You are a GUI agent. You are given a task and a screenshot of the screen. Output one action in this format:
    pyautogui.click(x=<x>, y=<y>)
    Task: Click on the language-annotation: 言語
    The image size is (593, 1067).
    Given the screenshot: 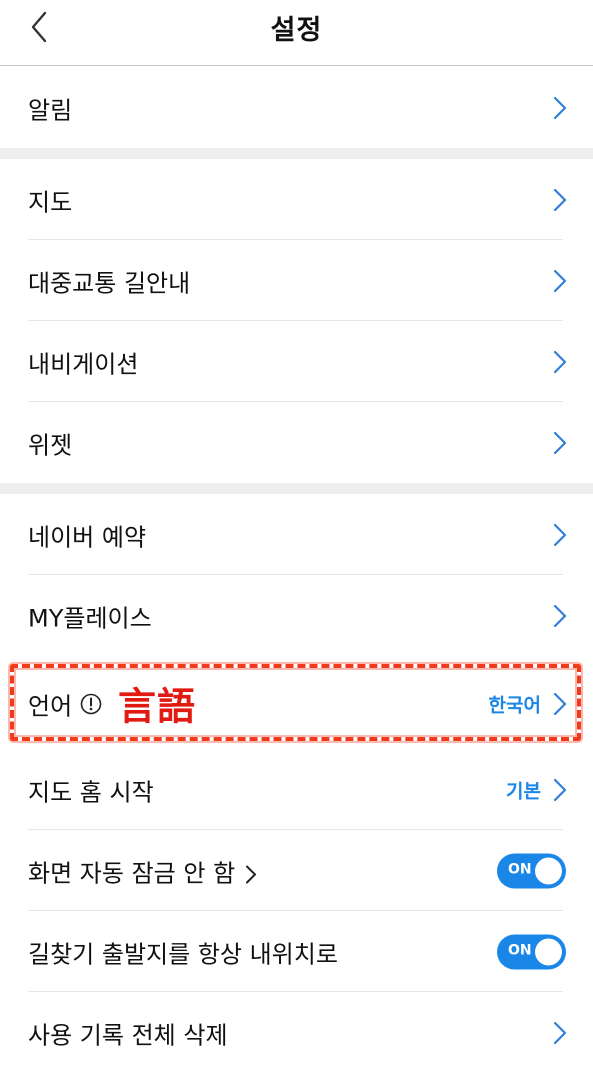 What is the action you would take?
    pyautogui.click(x=157, y=706)
    